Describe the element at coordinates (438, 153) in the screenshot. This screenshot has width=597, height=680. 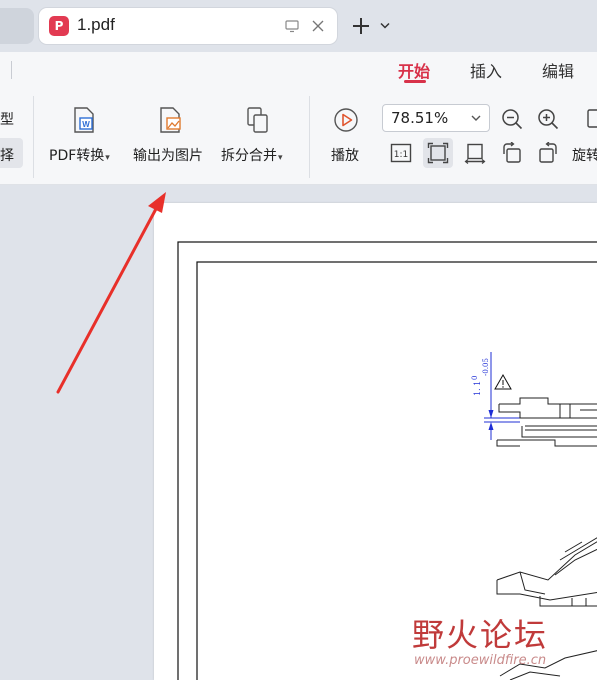
I see `fit-page-icon` at that location.